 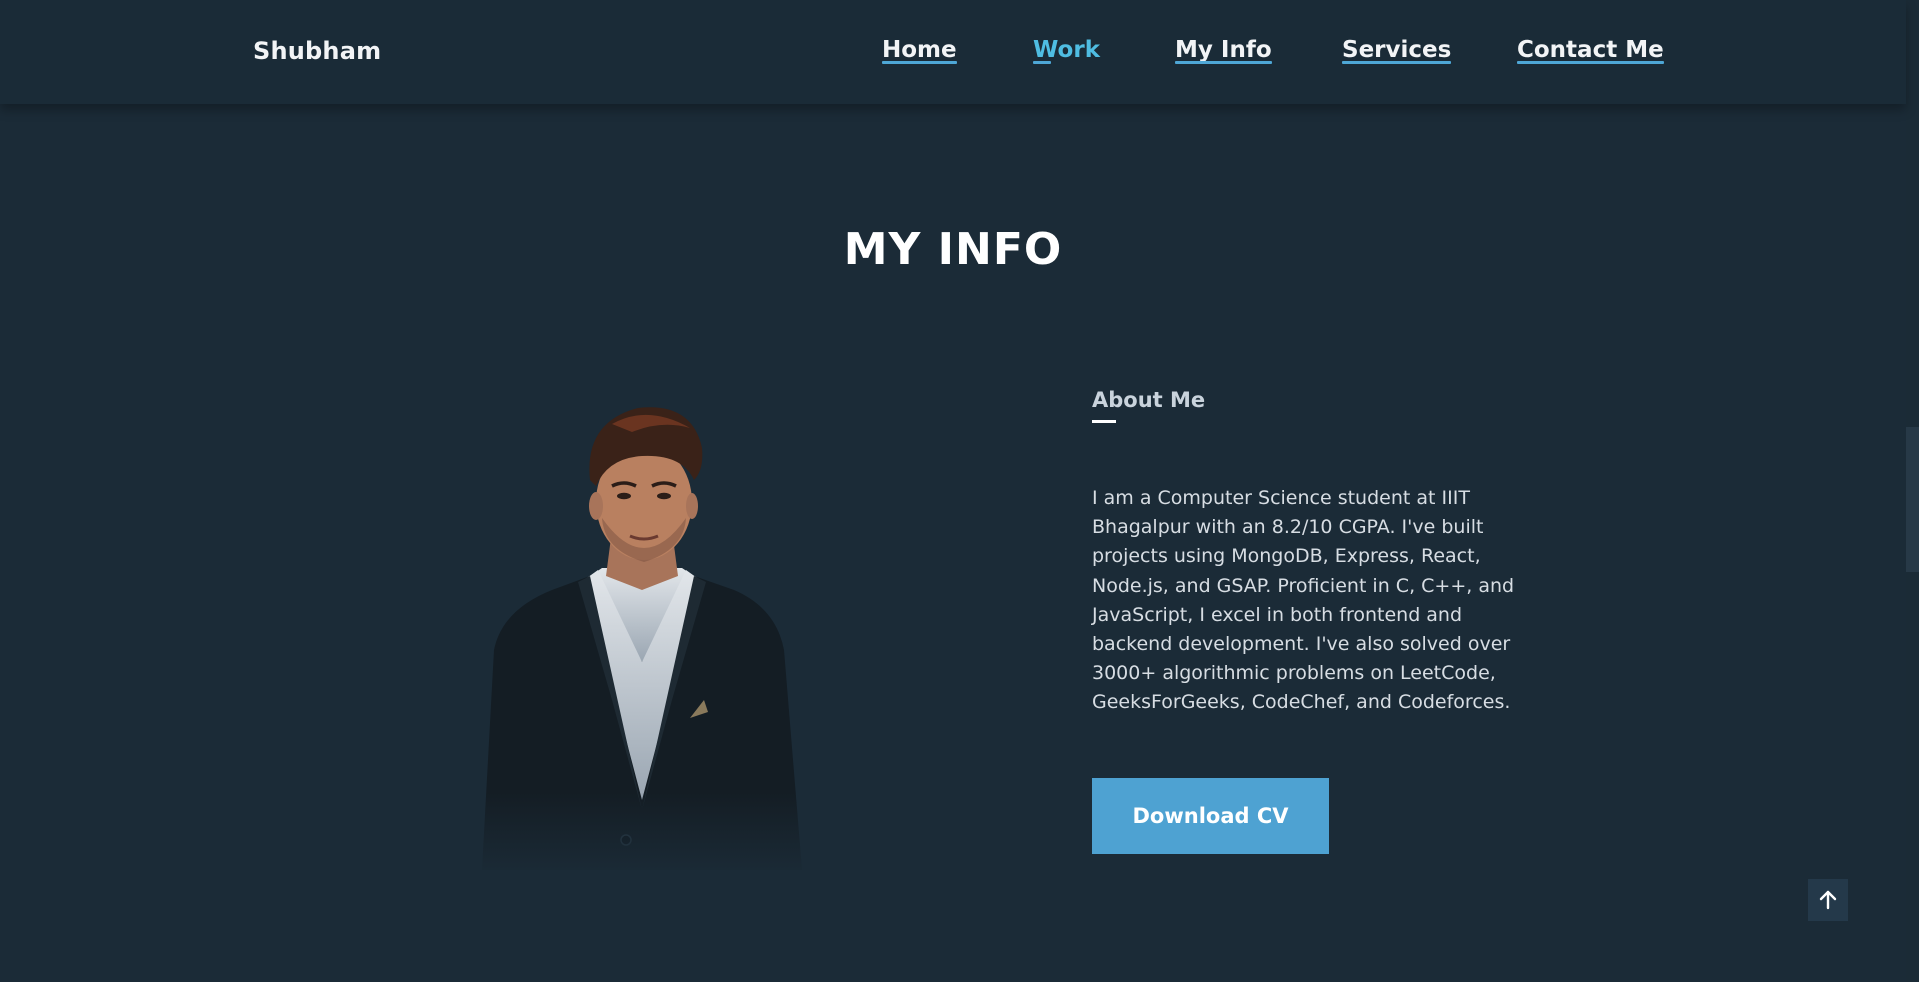 I want to click on nav-contact-me: Contact Me, so click(x=1590, y=50).